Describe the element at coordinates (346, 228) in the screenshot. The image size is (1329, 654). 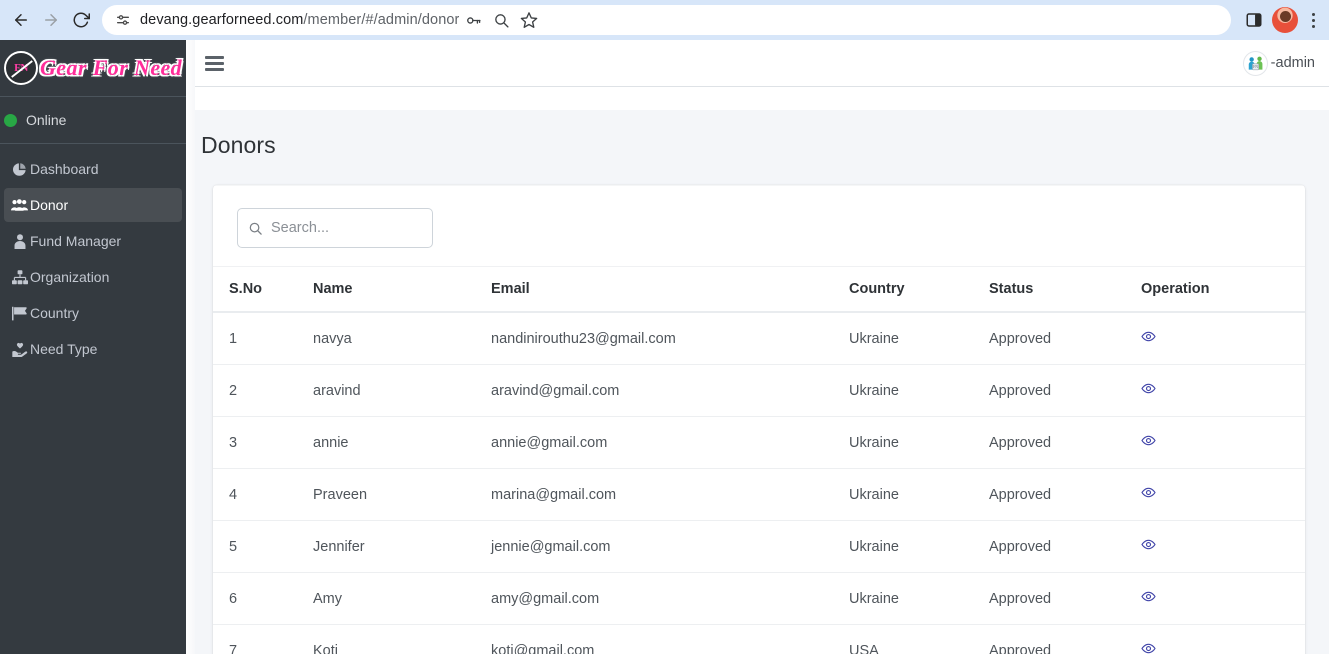
I see `search-input` at that location.